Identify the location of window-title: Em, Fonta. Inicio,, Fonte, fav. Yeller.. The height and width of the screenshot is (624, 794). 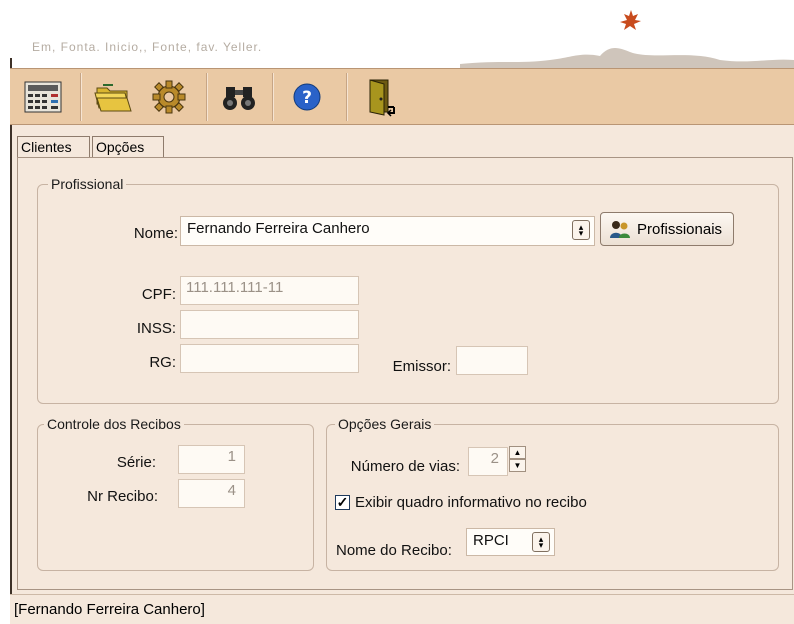
(147, 47).